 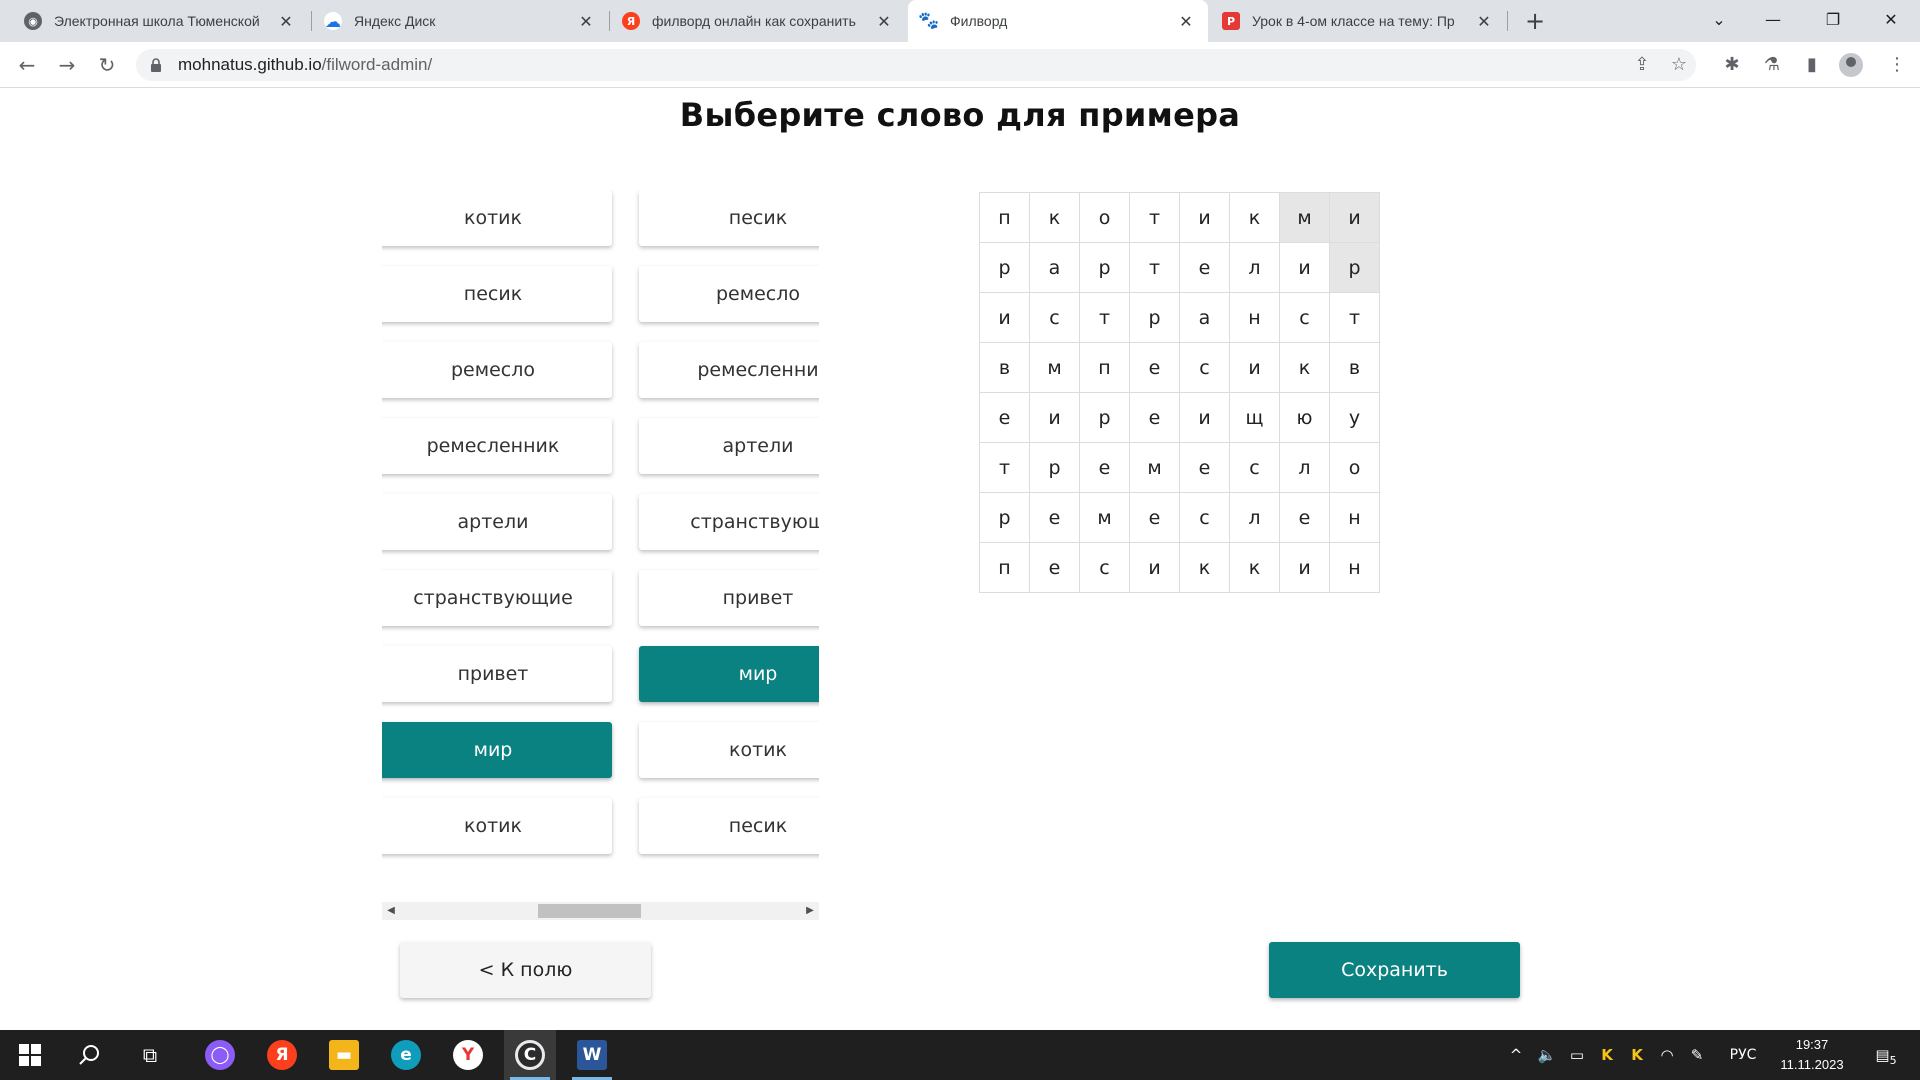 I want to click on language-indicator: РУС, so click(x=1743, y=1055).